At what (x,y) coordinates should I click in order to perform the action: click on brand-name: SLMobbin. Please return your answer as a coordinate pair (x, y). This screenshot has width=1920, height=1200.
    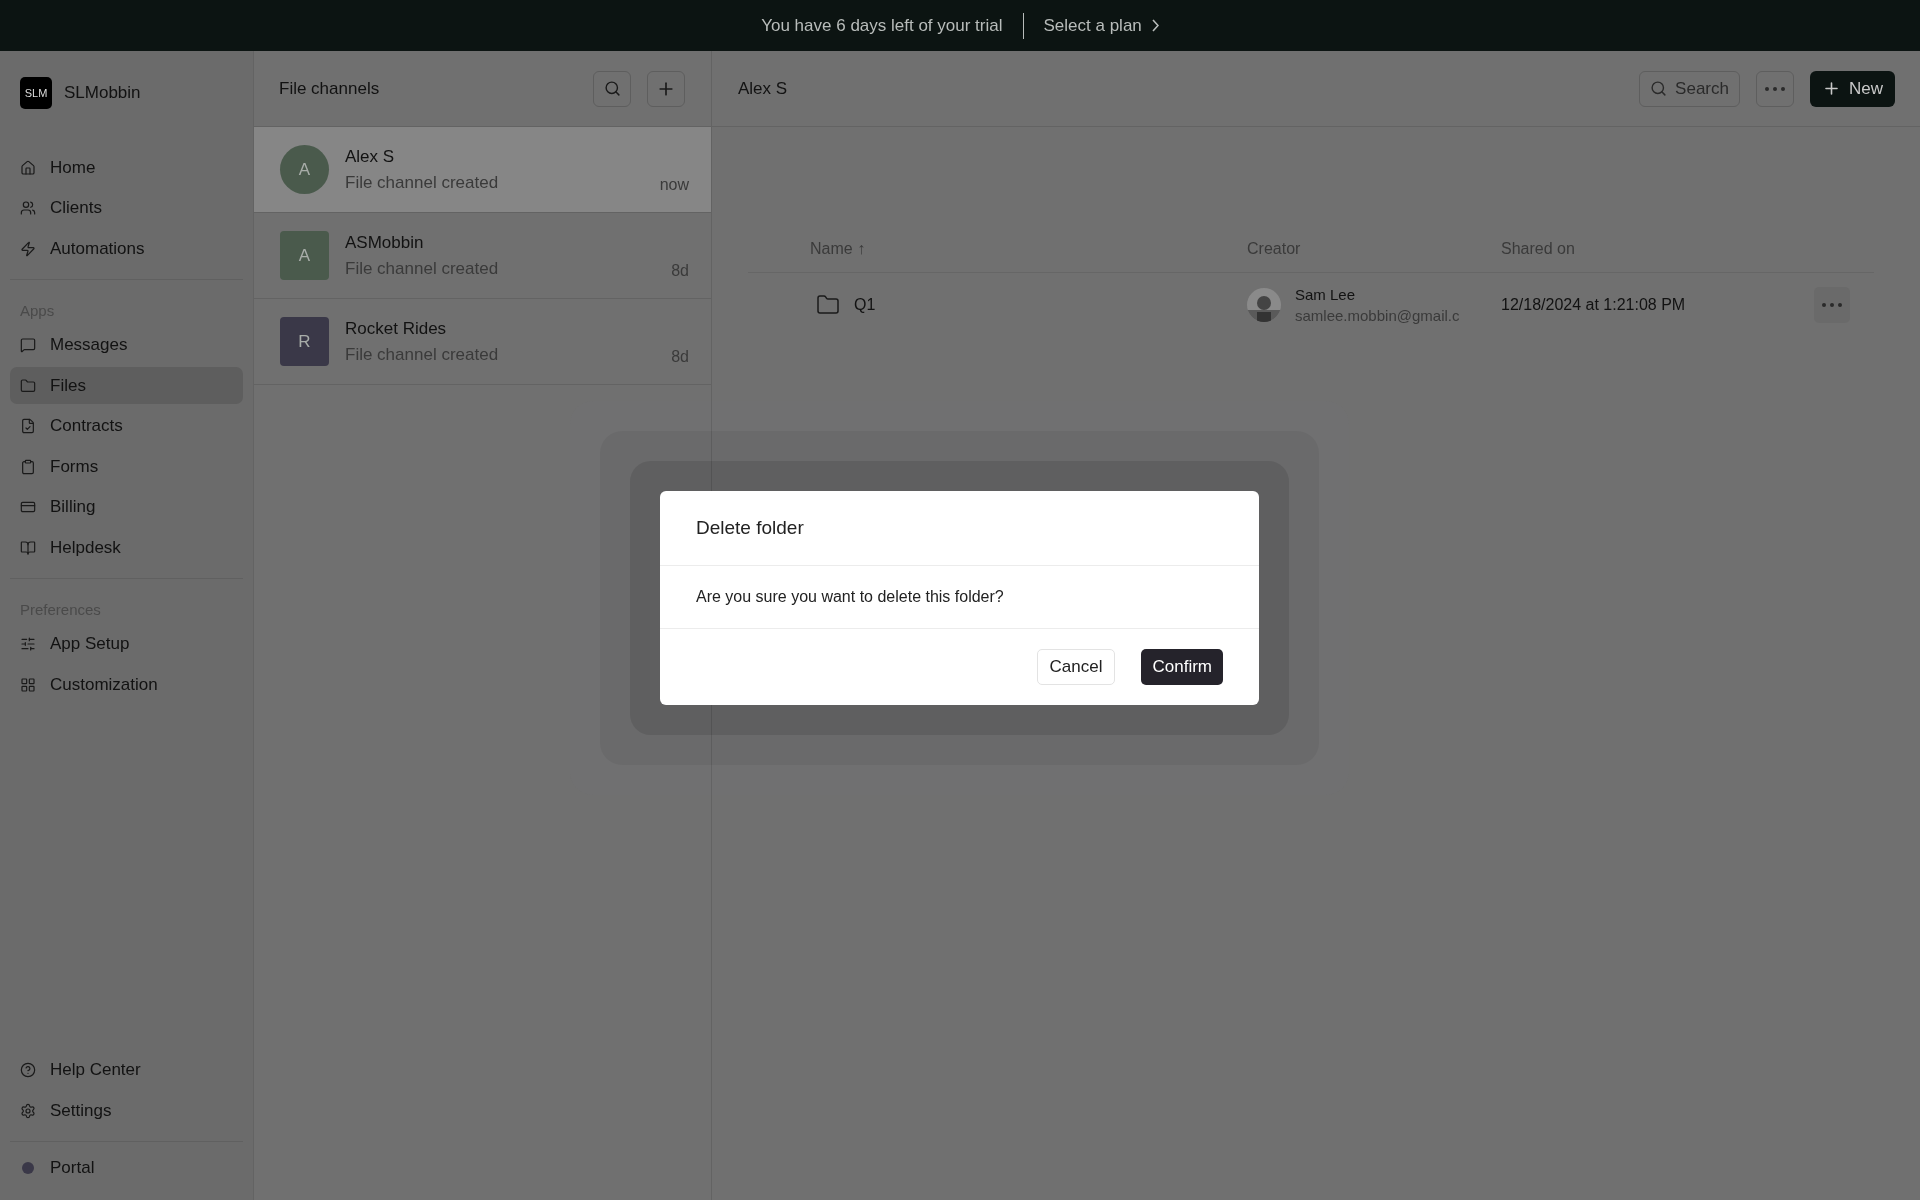
    Looking at the image, I should click on (102, 93).